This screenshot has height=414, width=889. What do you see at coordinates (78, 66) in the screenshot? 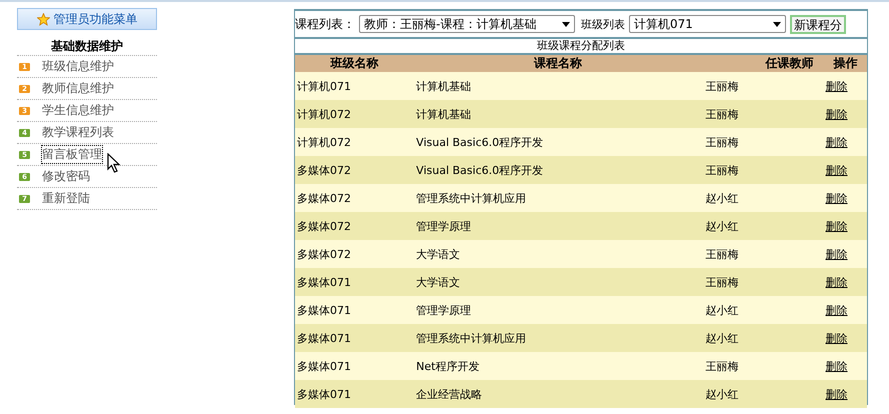
I see `menu-item: 班级信息维护` at bounding box center [78, 66].